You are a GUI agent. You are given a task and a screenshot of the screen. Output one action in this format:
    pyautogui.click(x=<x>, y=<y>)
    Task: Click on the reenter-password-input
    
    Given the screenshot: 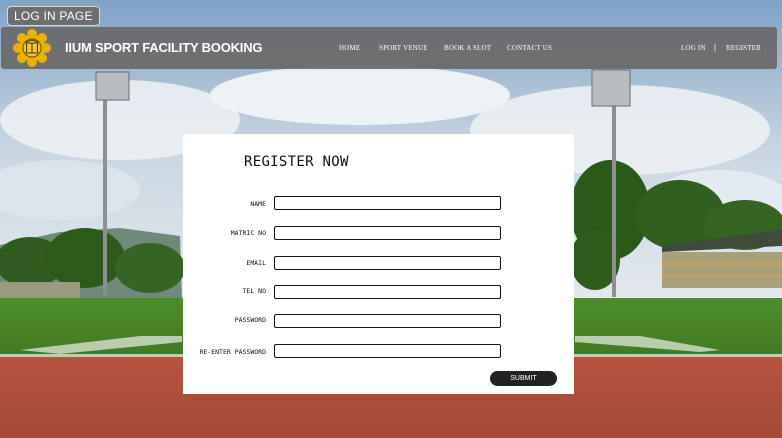 What is the action you would take?
    pyautogui.click(x=387, y=351)
    